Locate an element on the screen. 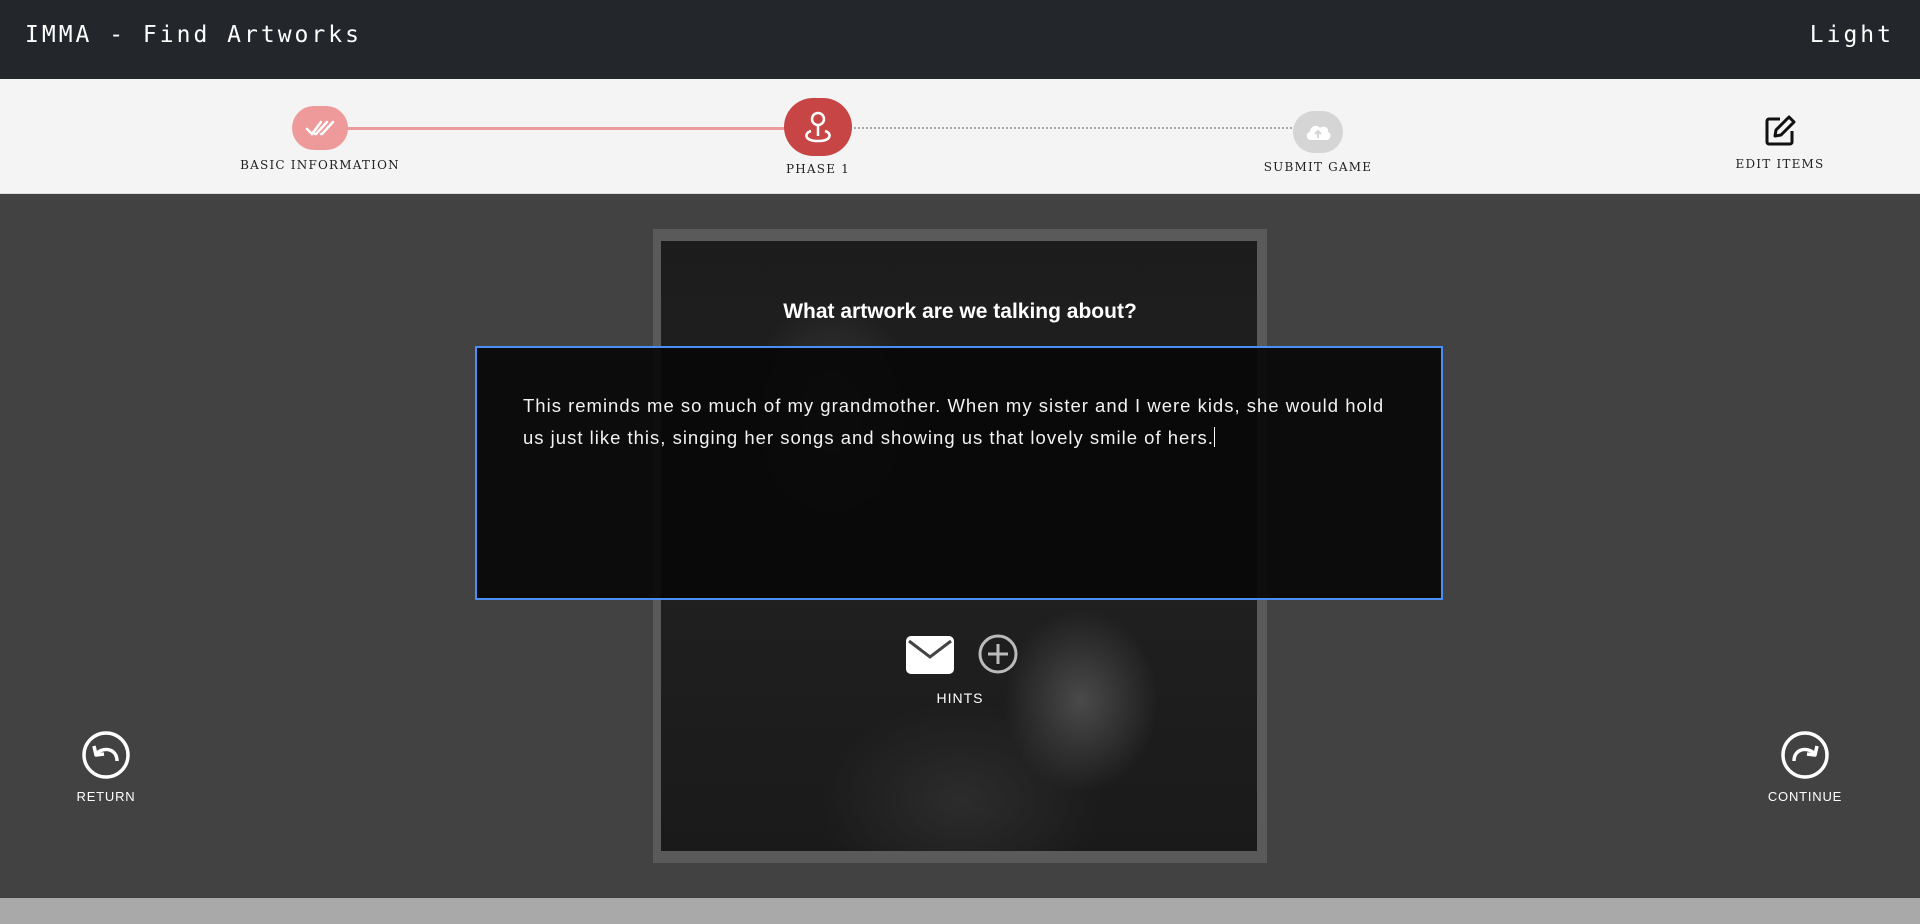 The height and width of the screenshot is (924, 1920). continue-label: CONTINUE is located at coordinates (1805, 796).